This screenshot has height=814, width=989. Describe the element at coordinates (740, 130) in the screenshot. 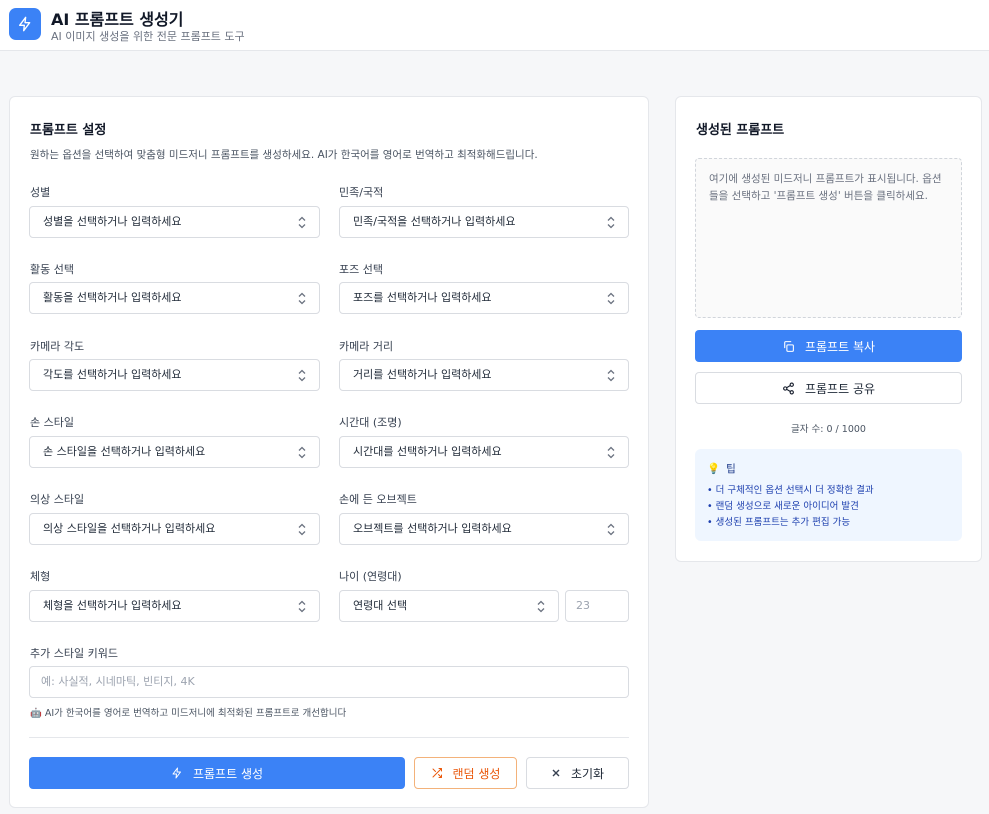

I see `output-title: 생성된 프롬프트` at that location.